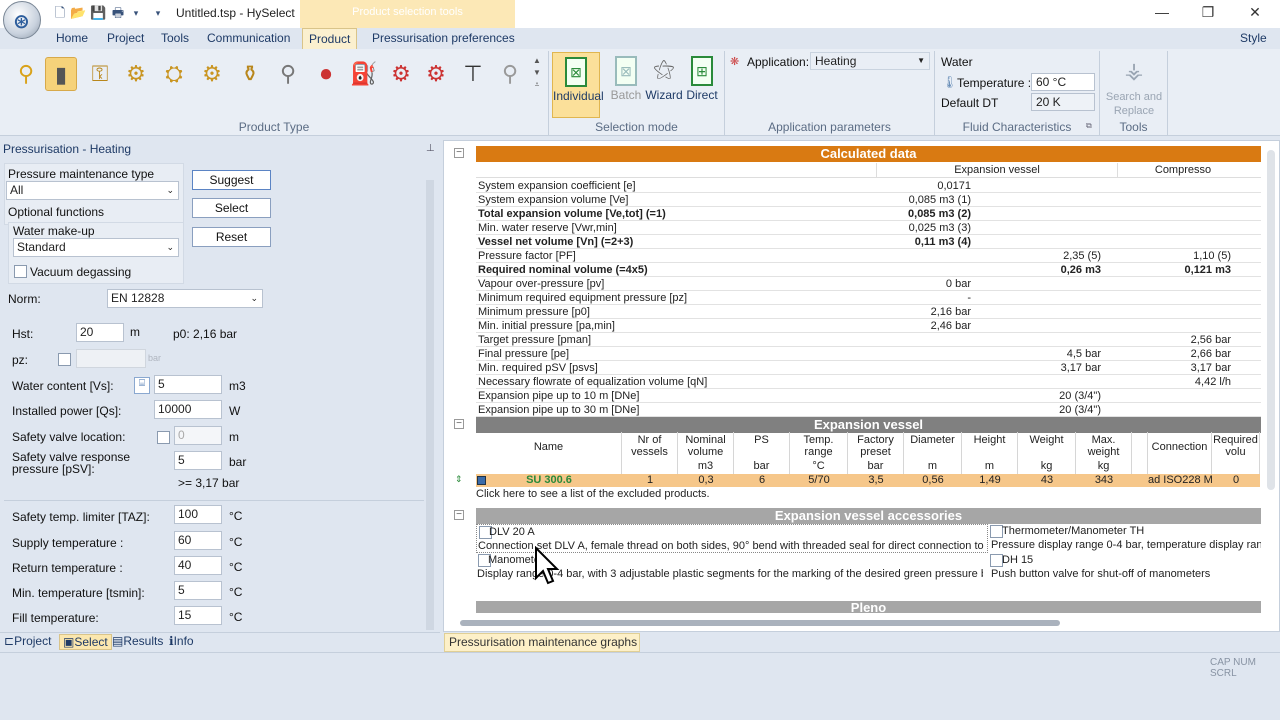 The width and height of the screenshot is (1280, 720). Describe the element at coordinates (64, 359) in the screenshot. I see `pz-checkbox` at that location.